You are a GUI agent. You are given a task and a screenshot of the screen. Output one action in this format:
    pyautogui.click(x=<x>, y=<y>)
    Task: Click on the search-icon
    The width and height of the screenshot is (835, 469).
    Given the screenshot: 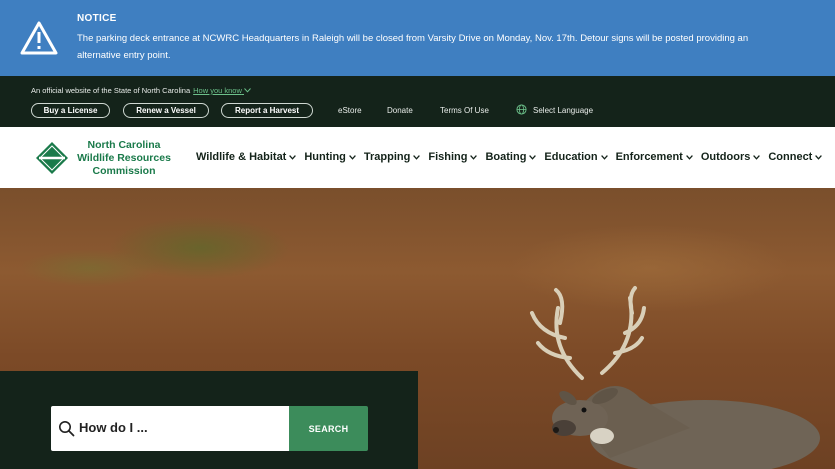 What is the action you would take?
    pyautogui.click(x=67, y=429)
    